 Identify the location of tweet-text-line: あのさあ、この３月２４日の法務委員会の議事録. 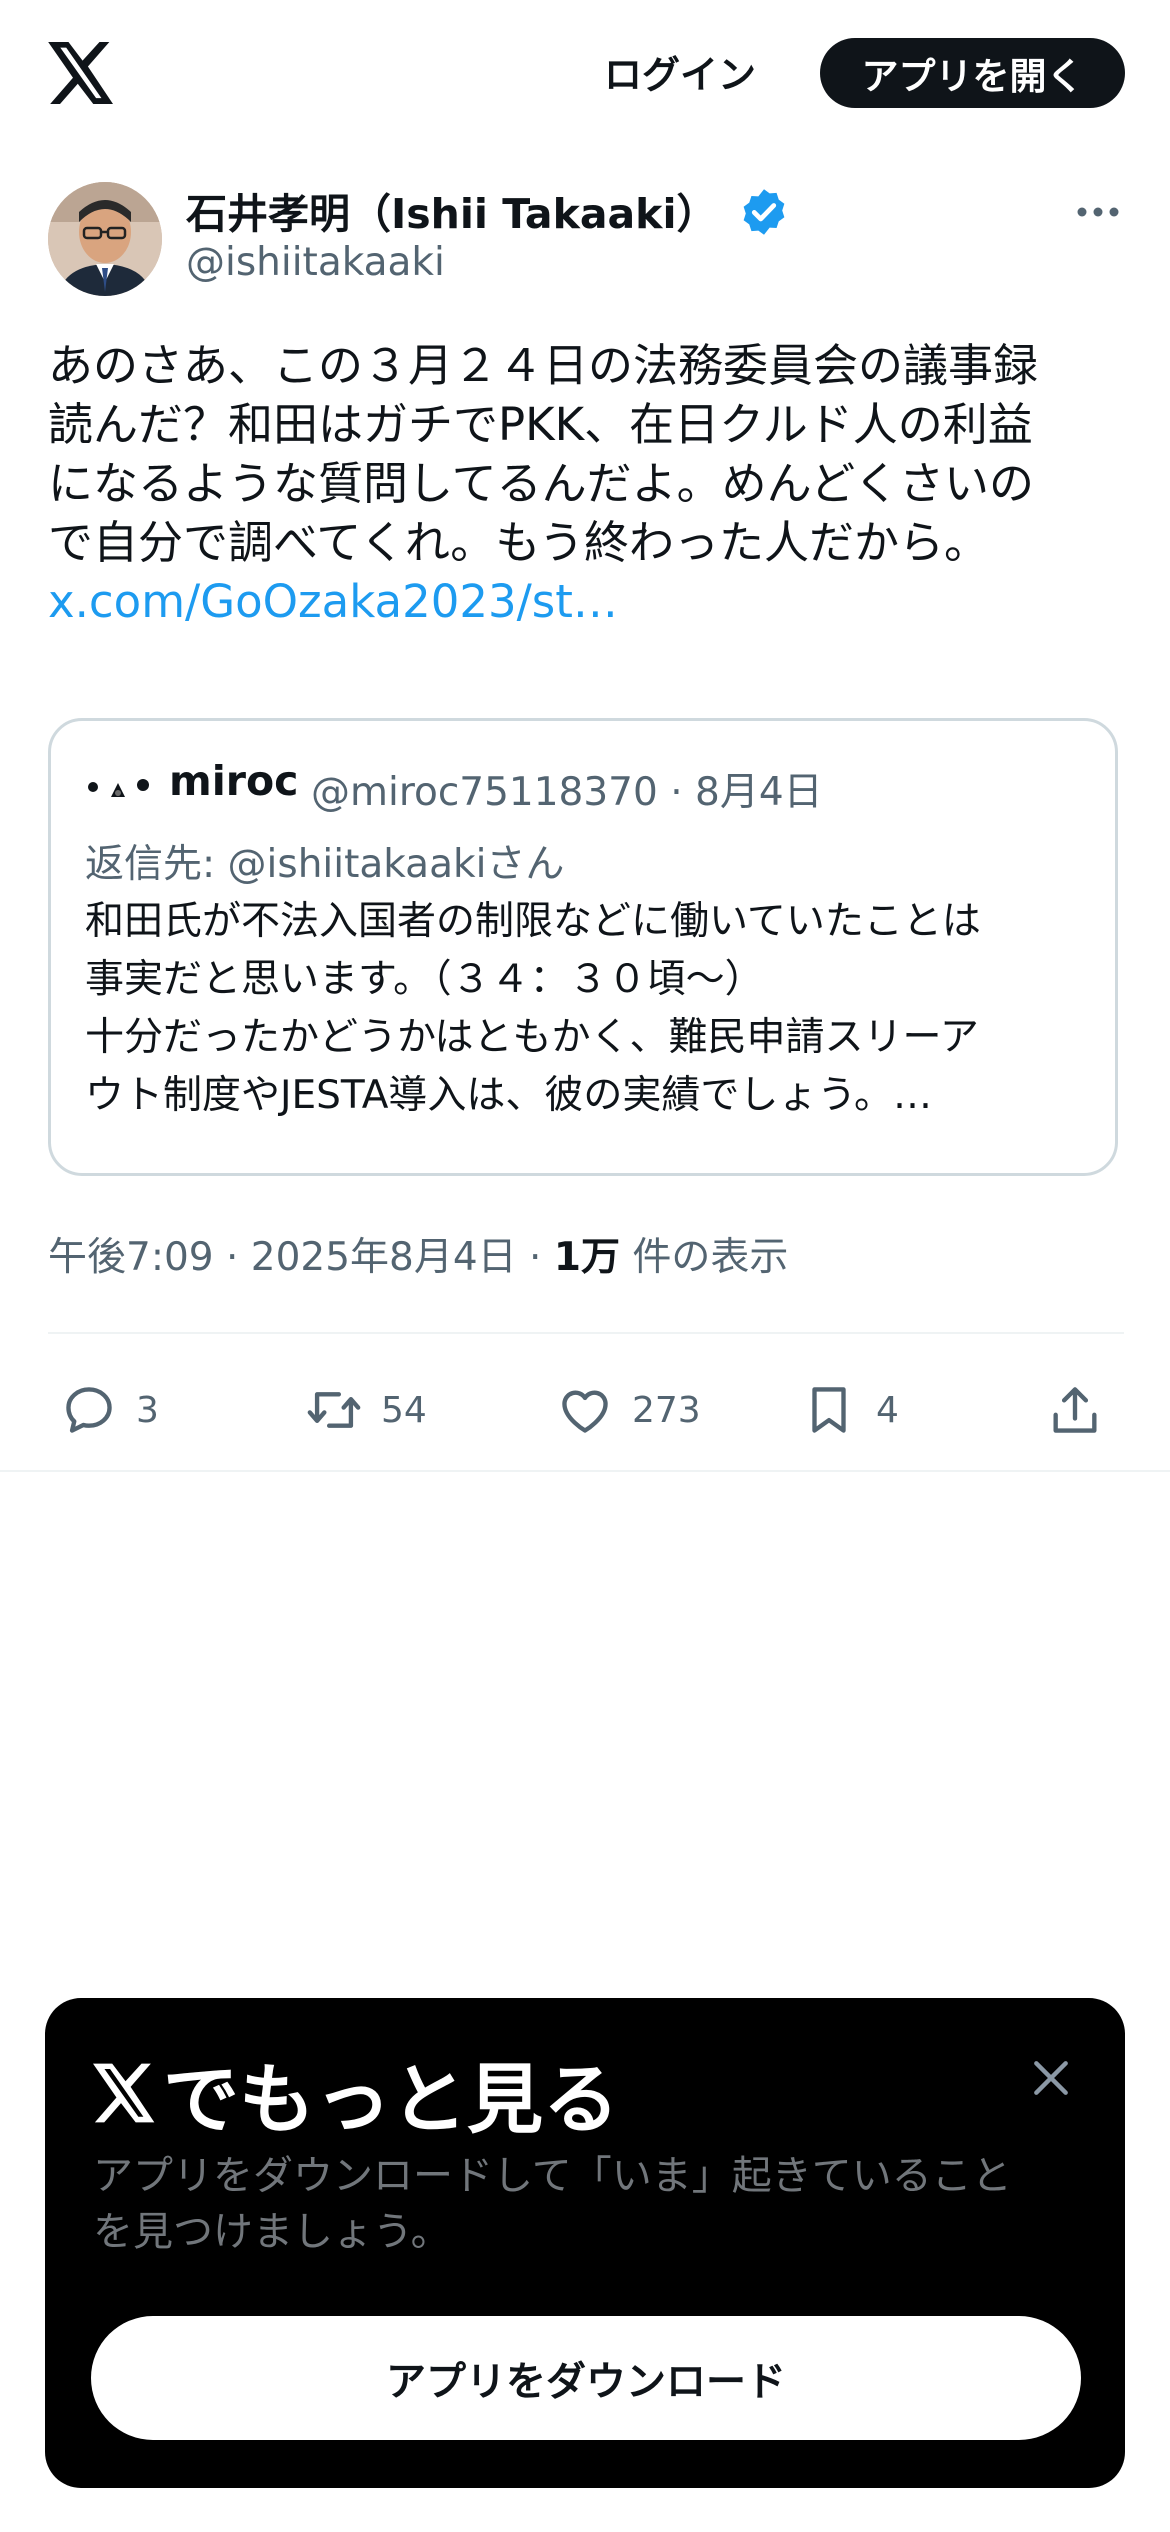
(543, 365).